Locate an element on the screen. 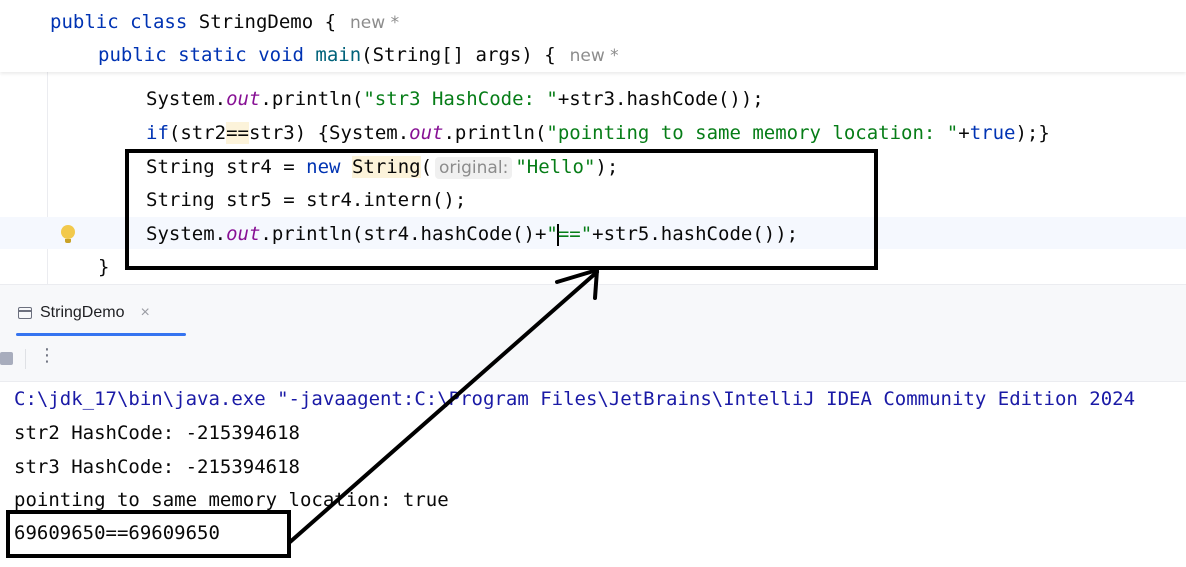 This screenshot has height=567, width=1186. arrow-head is located at coordinates (577, 284).